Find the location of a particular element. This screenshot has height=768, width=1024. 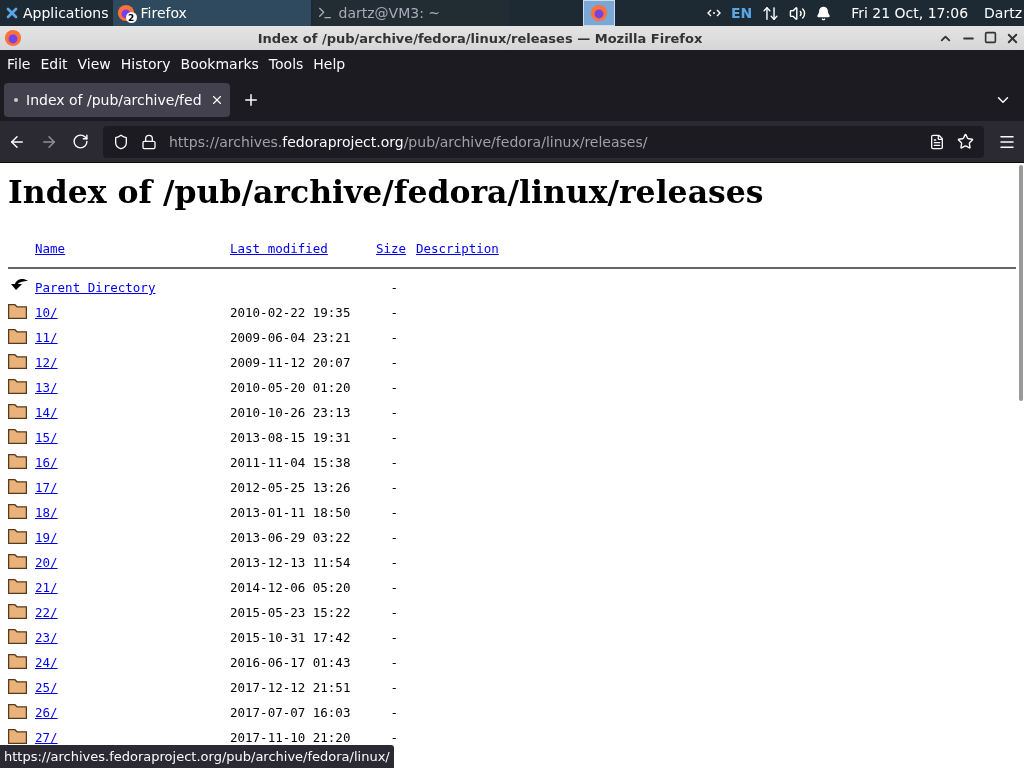

network-icon is located at coordinates (771, 13).